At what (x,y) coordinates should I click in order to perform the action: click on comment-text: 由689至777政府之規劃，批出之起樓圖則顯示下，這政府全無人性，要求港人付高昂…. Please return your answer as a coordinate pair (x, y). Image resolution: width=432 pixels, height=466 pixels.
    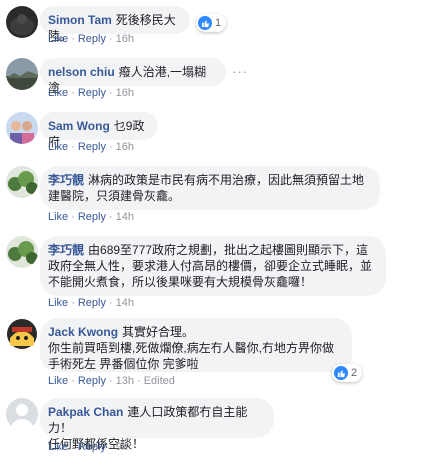
    Looking at the image, I should click on (210, 266).